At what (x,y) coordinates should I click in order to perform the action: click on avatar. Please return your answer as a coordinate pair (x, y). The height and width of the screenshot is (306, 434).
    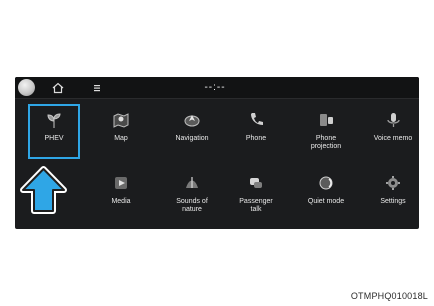
    Looking at the image, I should click on (26, 87).